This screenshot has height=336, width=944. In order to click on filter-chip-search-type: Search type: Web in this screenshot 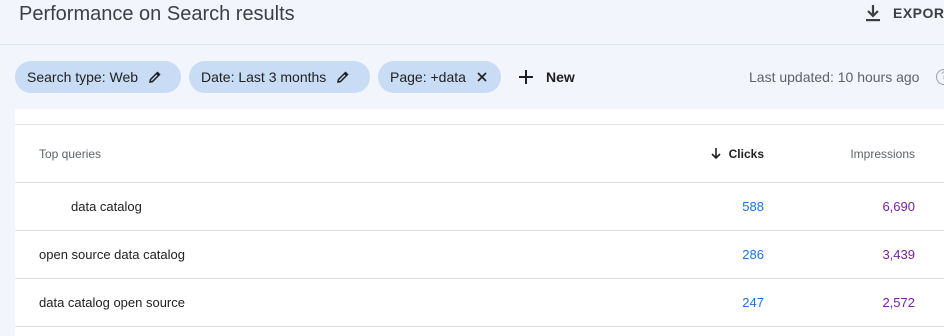, I will do `click(98, 77)`.